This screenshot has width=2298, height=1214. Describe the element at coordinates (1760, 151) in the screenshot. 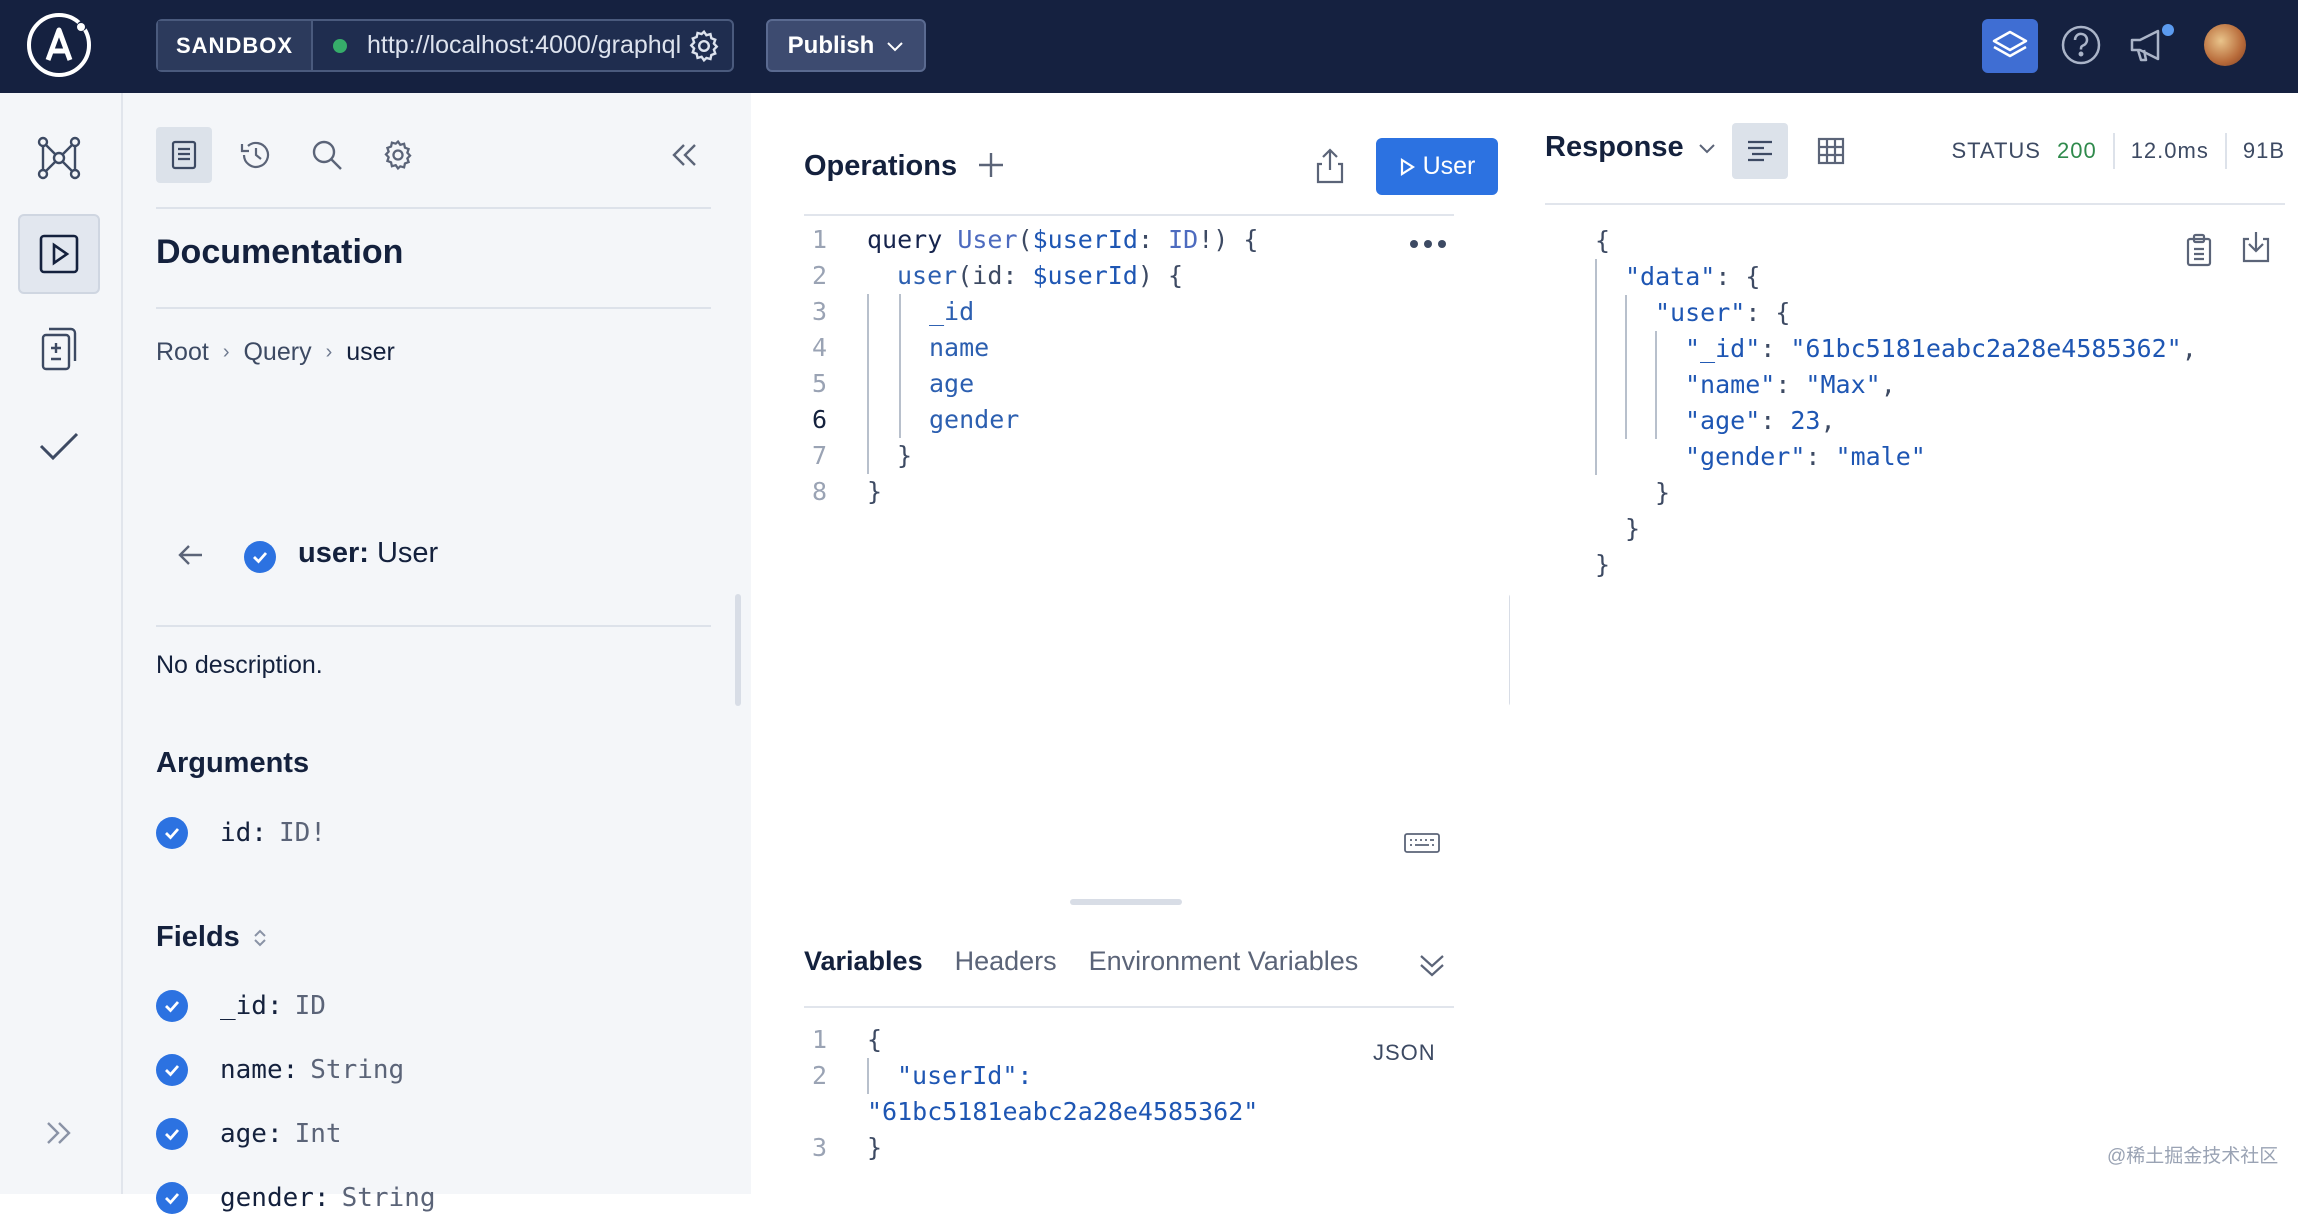

I see `text-view-icon` at that location.